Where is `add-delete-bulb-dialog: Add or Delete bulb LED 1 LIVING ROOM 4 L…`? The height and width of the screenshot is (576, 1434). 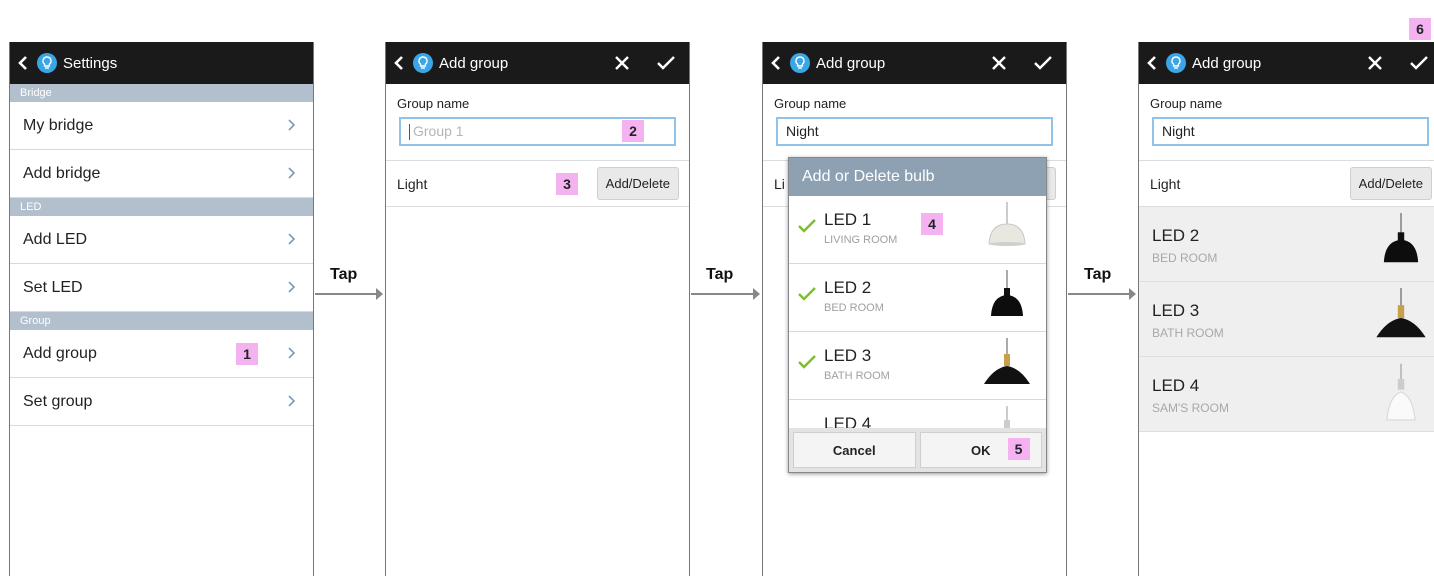
add-delete-bulb-dialog: Add or Delete bulb LED 1 LIVING ROOM 4 L… is located at coordinates (917, 315).